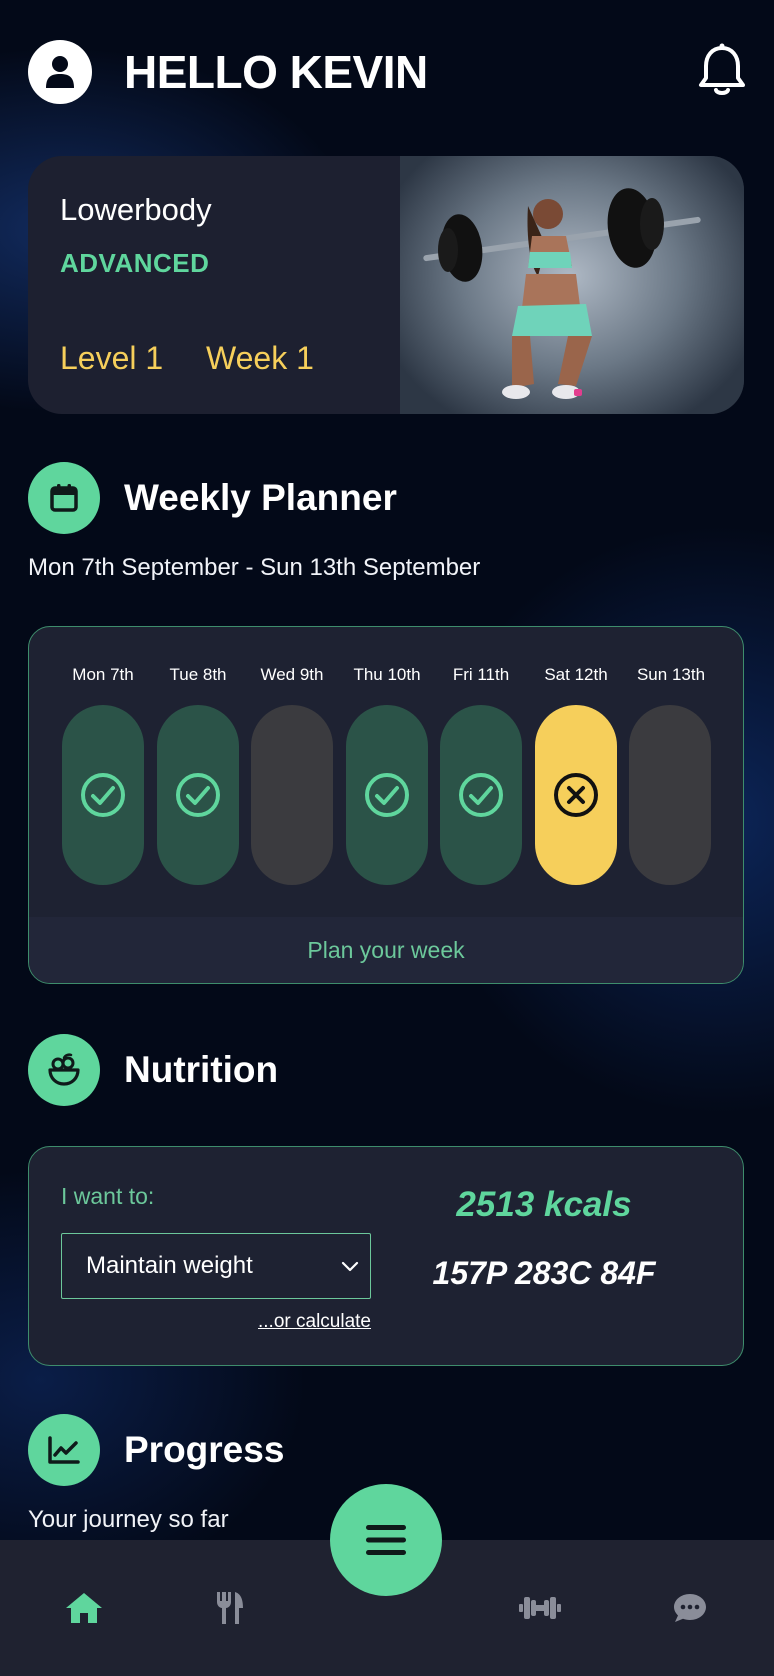 The height and width of the screenshot is (1676, 774). What do you see at coordinates (169, 1265) in the screenshot?
I see `goal-select-value: Maintain weight` at bounding box center [169, 1265].